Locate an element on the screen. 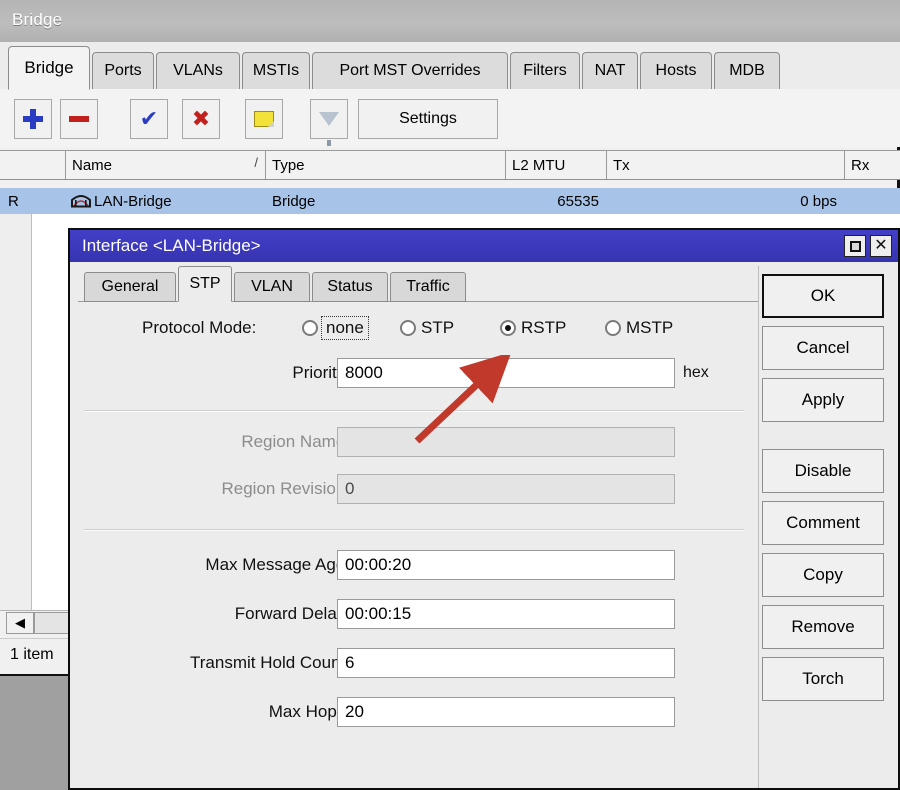 This screenshot has height=790, width=900. radio-protocol-rstp: RSTP is located at coordinates (533, 328).